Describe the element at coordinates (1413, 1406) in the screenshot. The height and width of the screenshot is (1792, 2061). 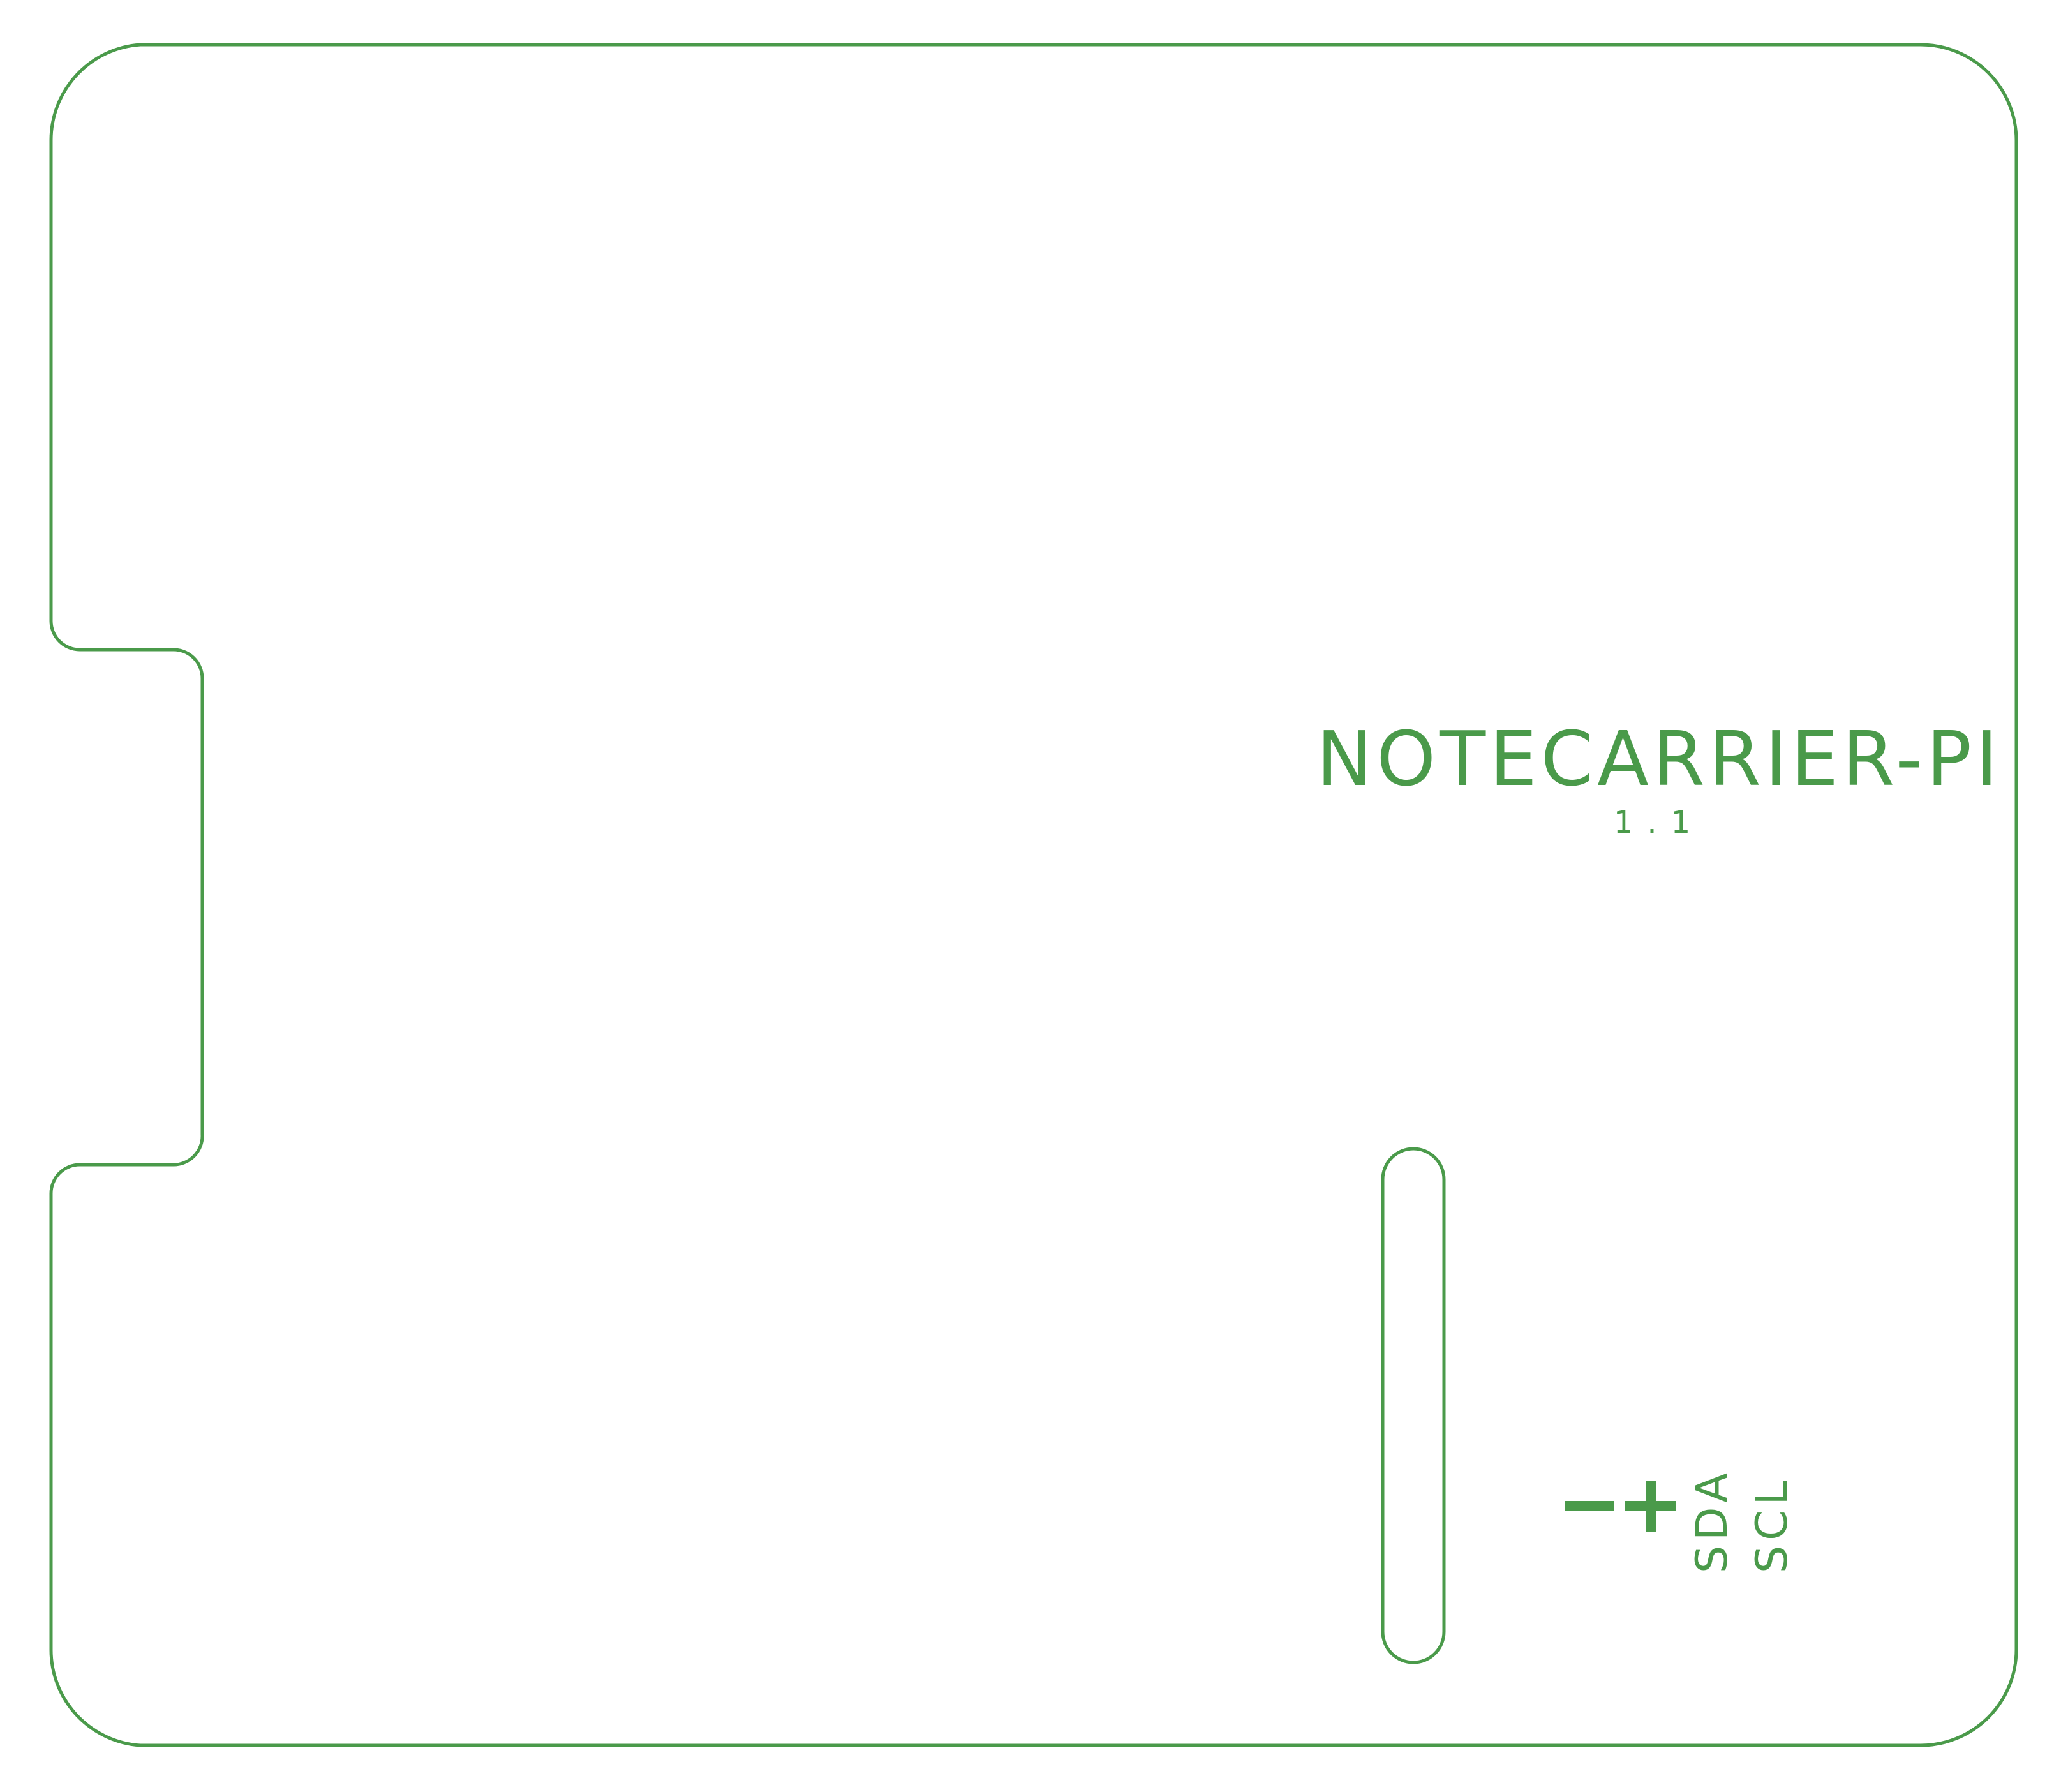
I see `slot-cutout` at that location.